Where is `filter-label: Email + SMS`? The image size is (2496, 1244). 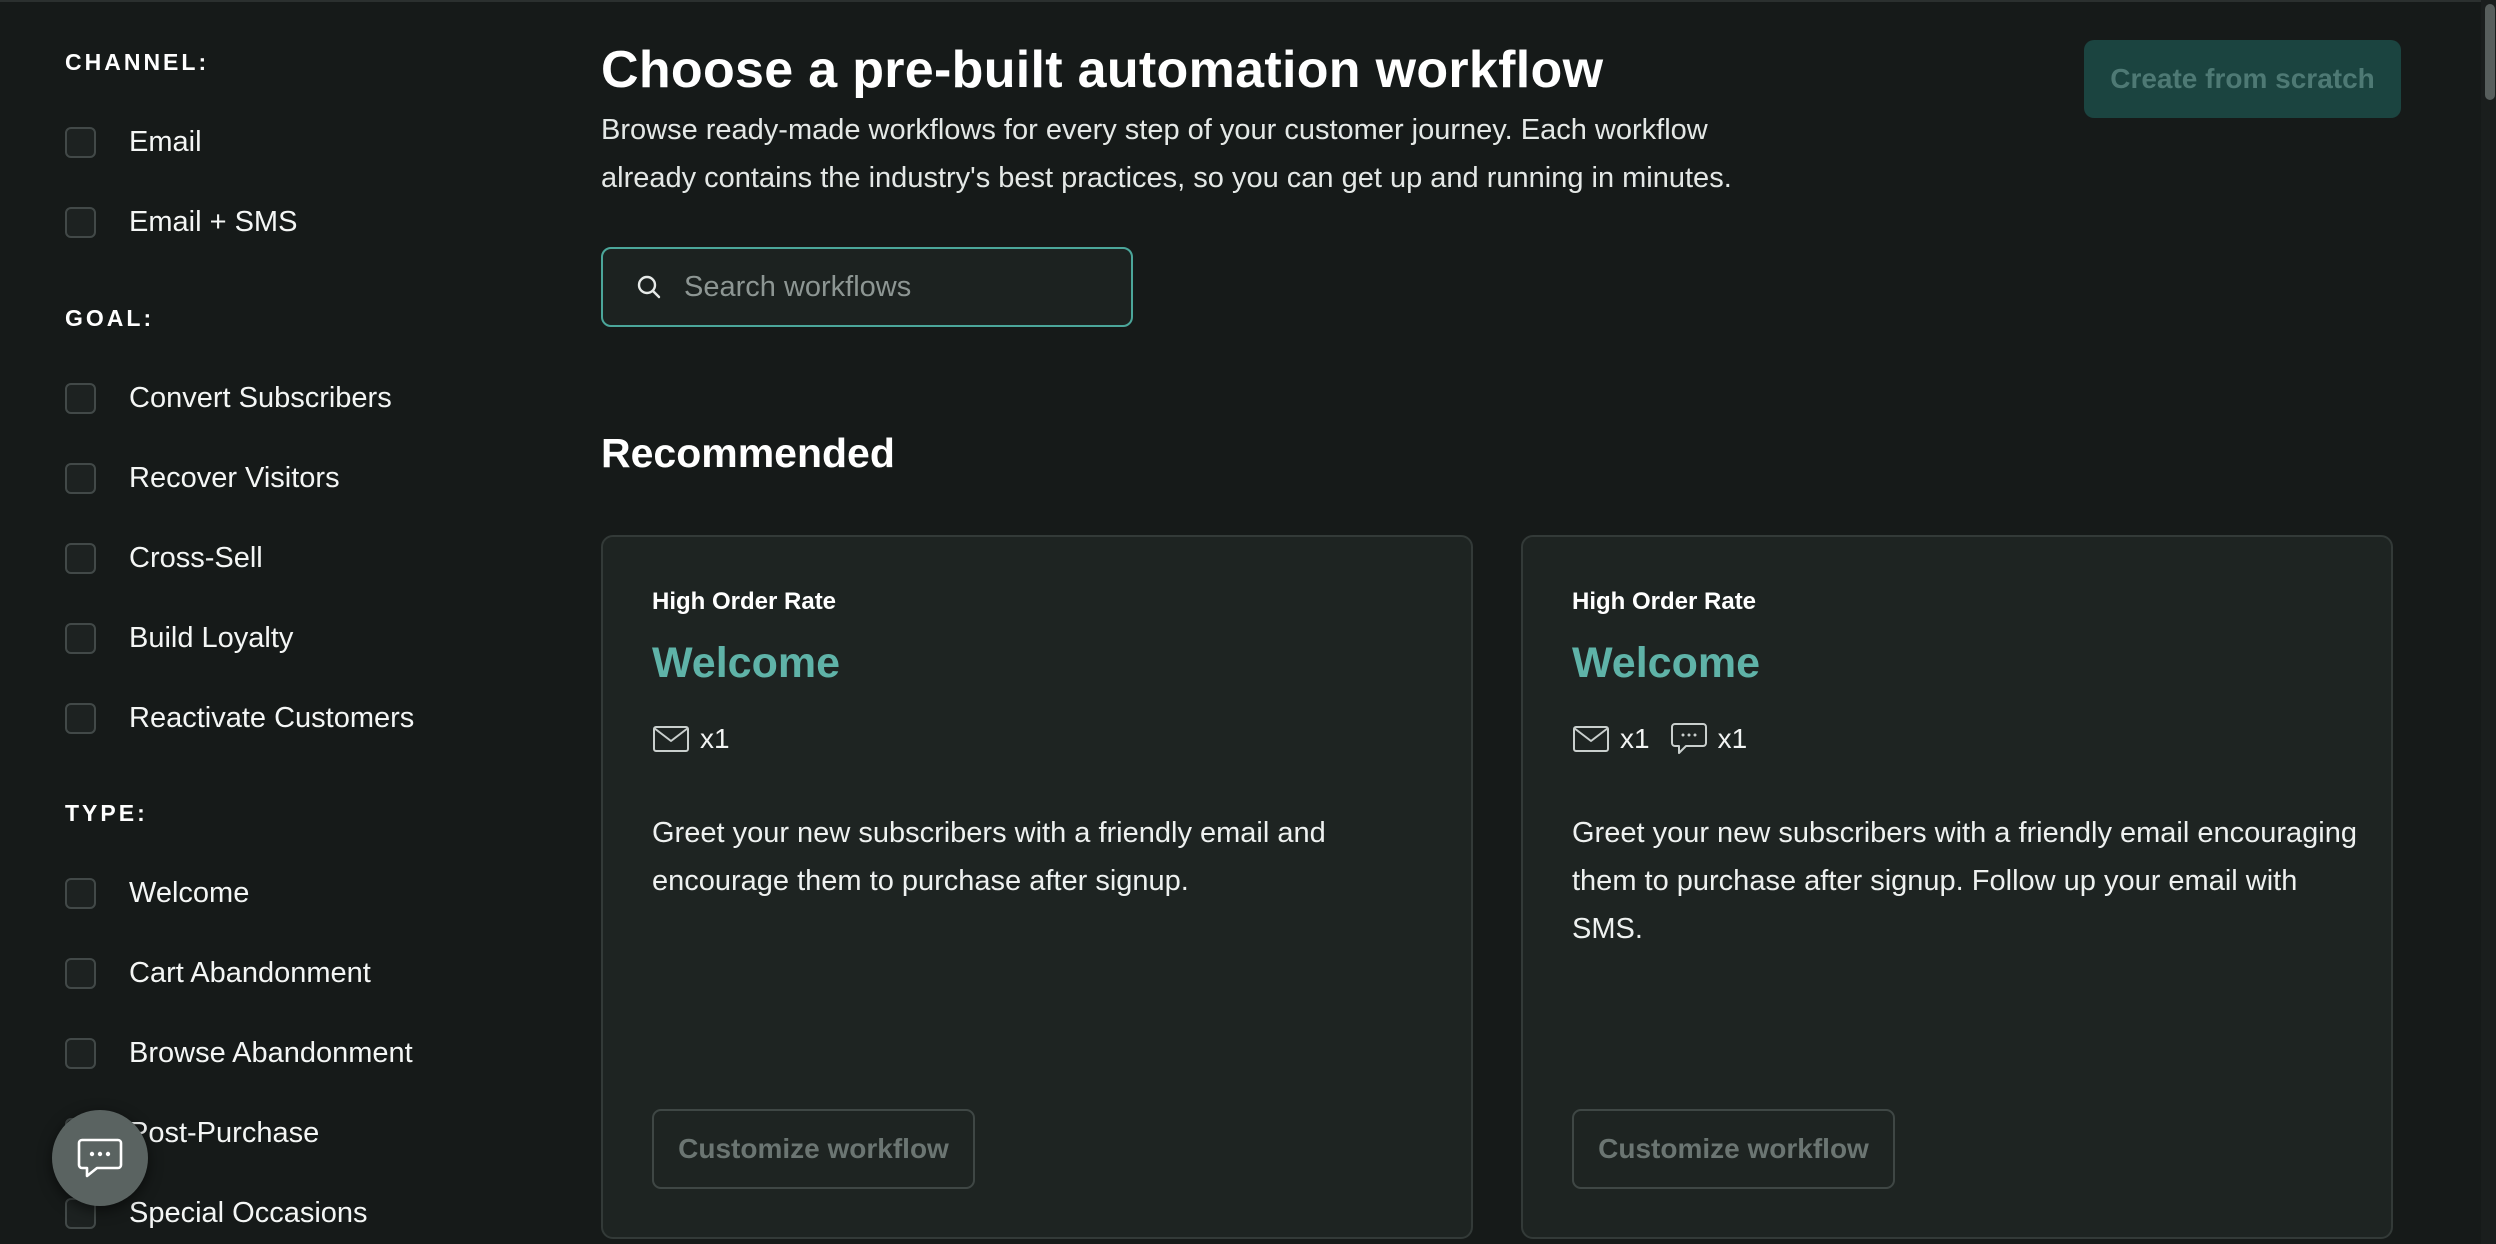 filter-label: Email + SMS is located at coordinates (213, 221).